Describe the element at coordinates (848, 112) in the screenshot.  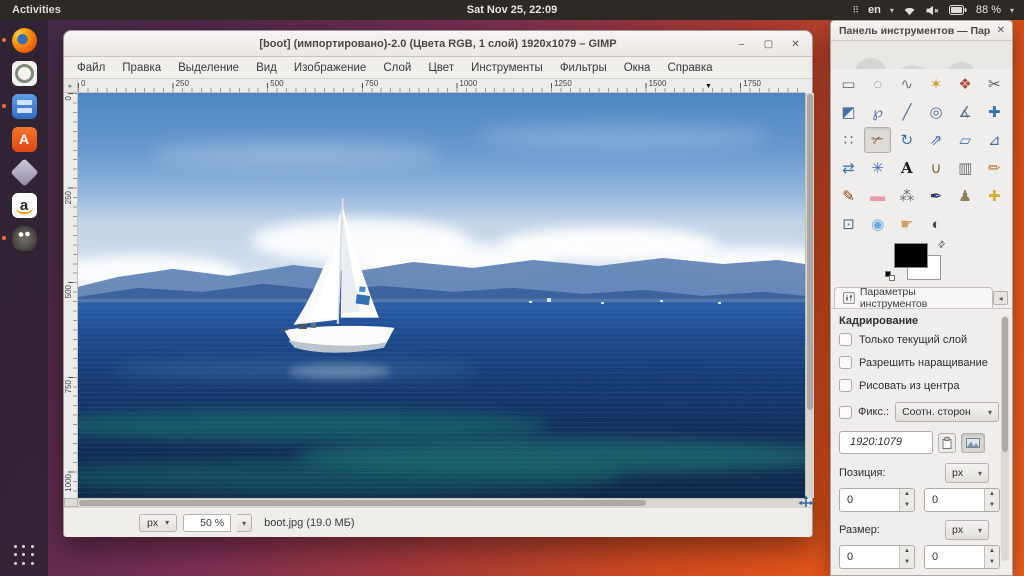
I see `tool-foreground-select: ◩` at that location.